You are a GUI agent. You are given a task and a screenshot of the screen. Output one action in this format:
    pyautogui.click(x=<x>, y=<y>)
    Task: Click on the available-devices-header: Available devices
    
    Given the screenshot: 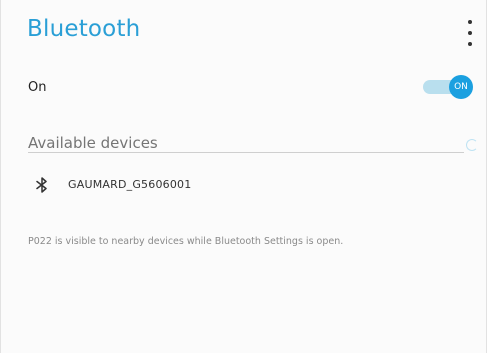 What is the action you would take?
    pyautogui.click(x=93, y=143)
    